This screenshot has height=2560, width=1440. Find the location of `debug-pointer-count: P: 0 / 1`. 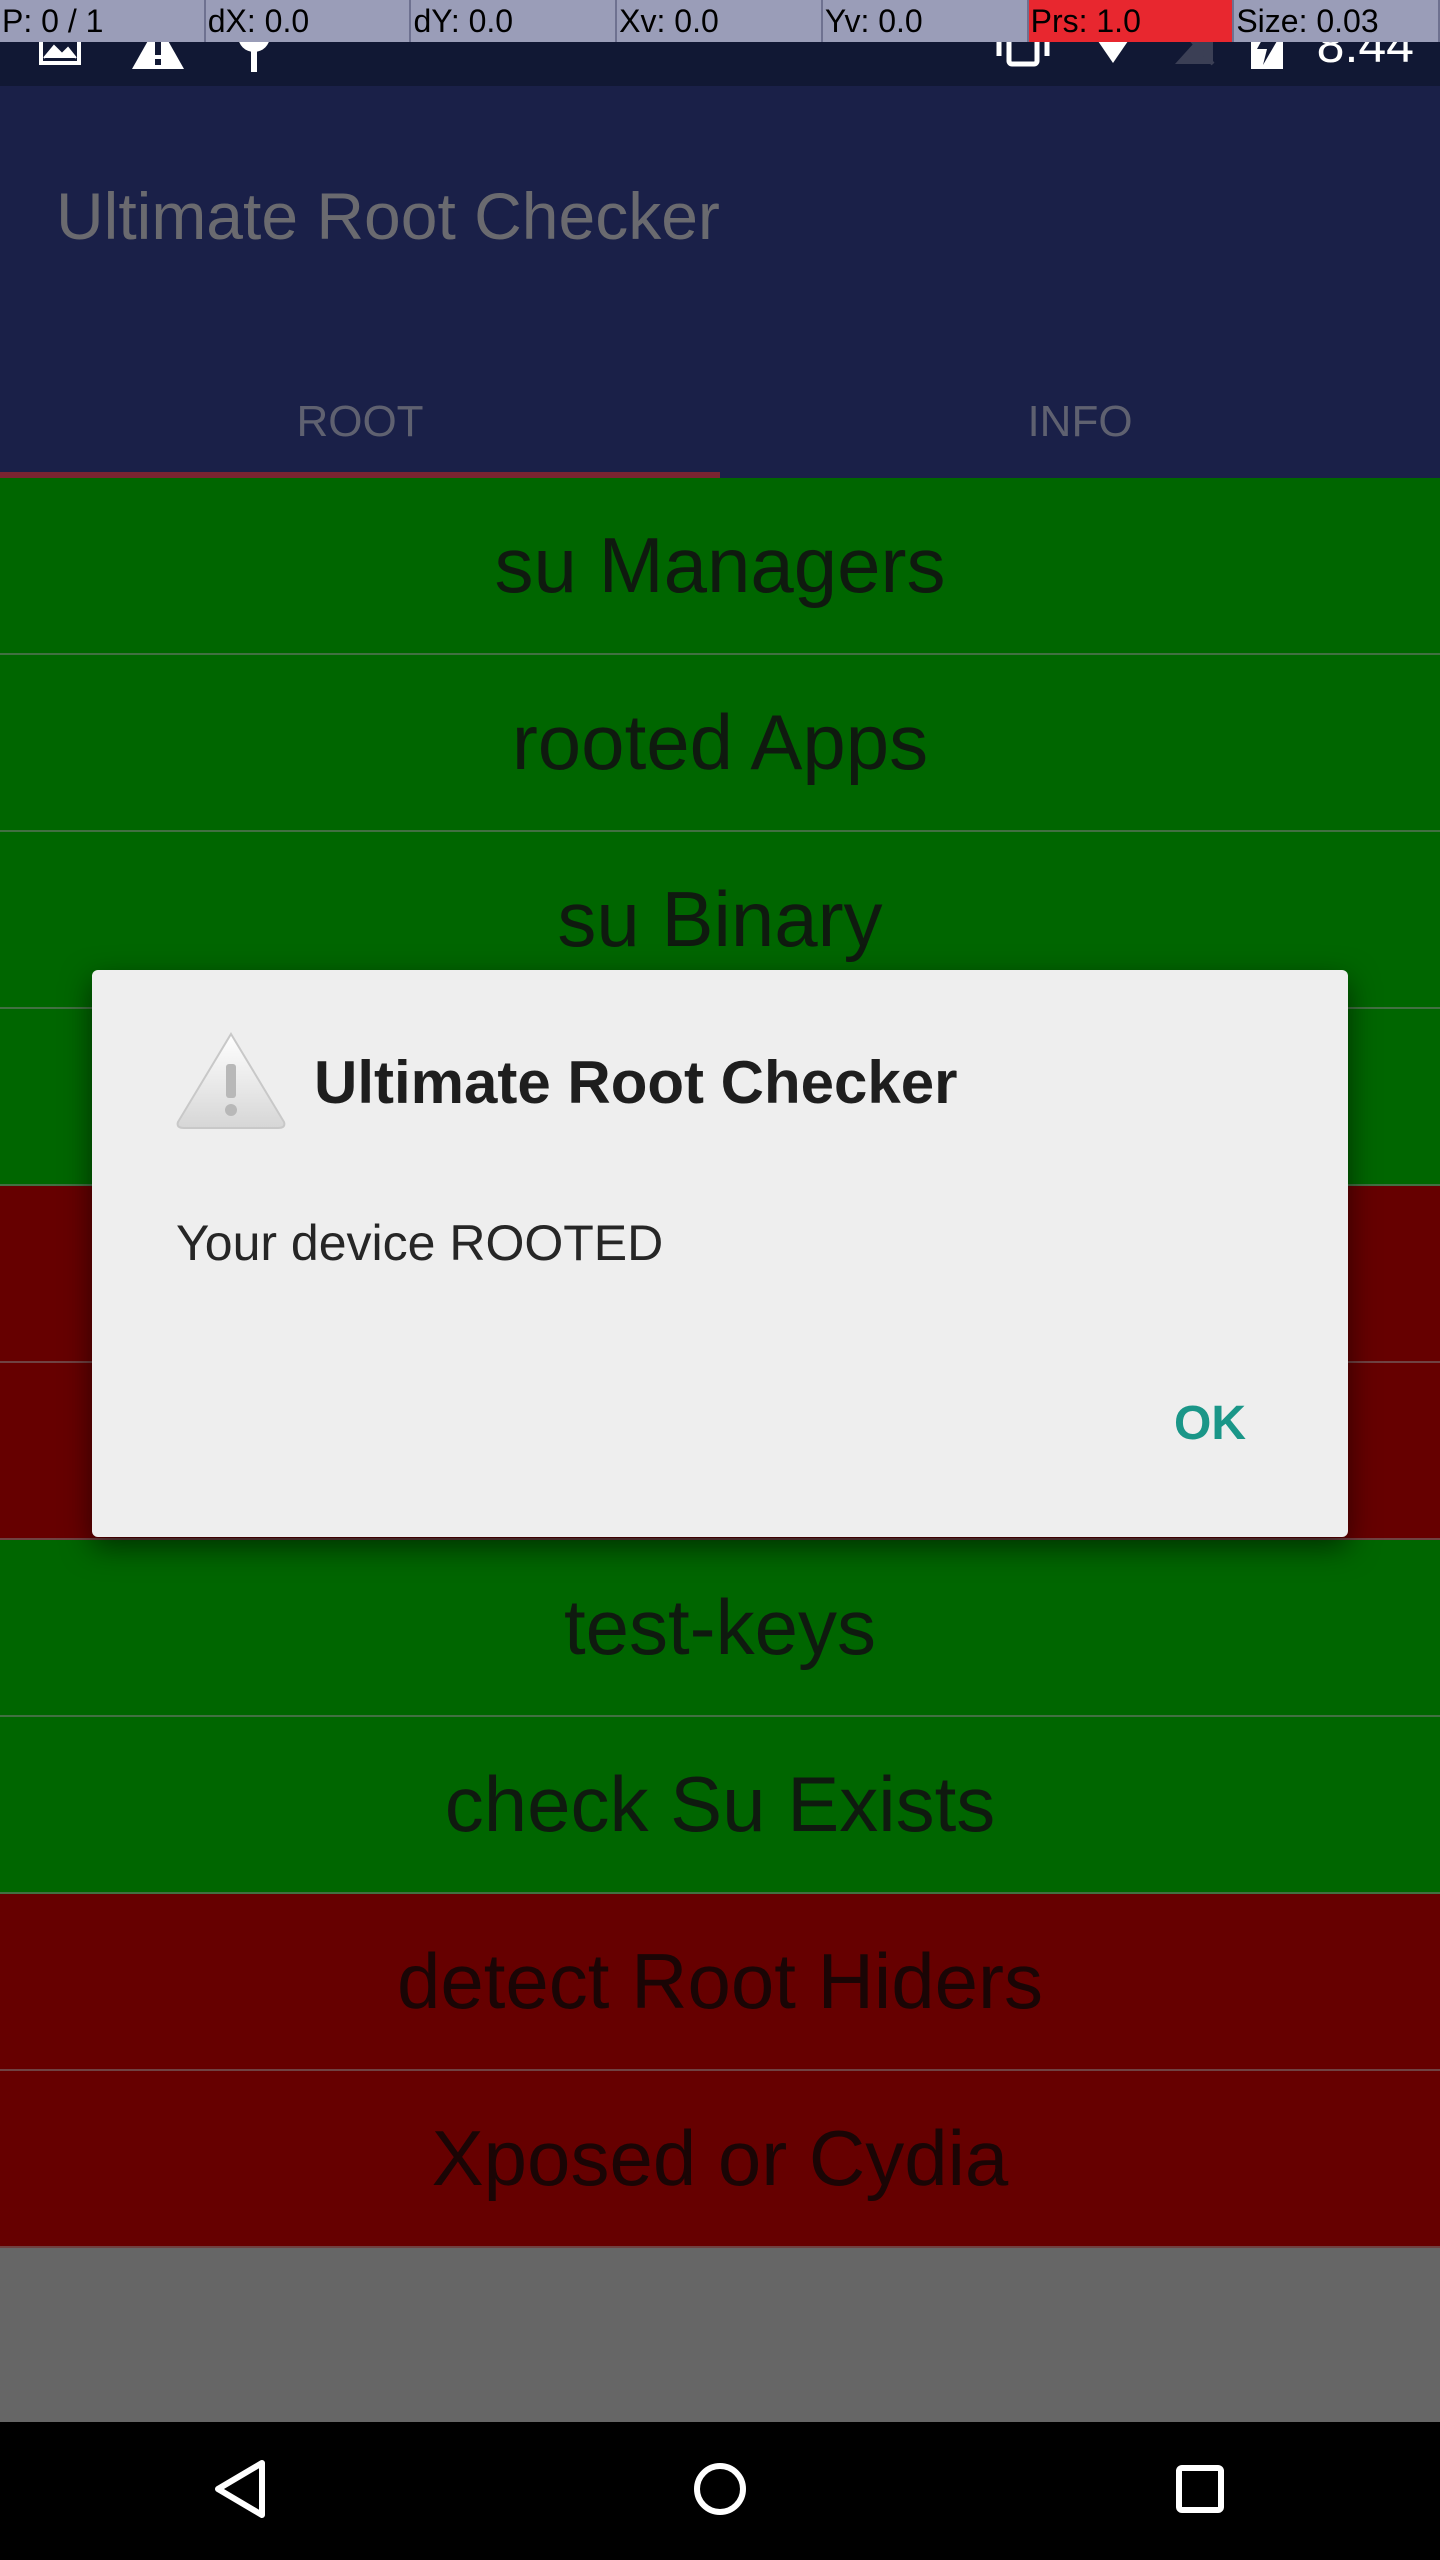

debug-pointer-count: P: 0 / 1 is located at coordinates (103, 21).